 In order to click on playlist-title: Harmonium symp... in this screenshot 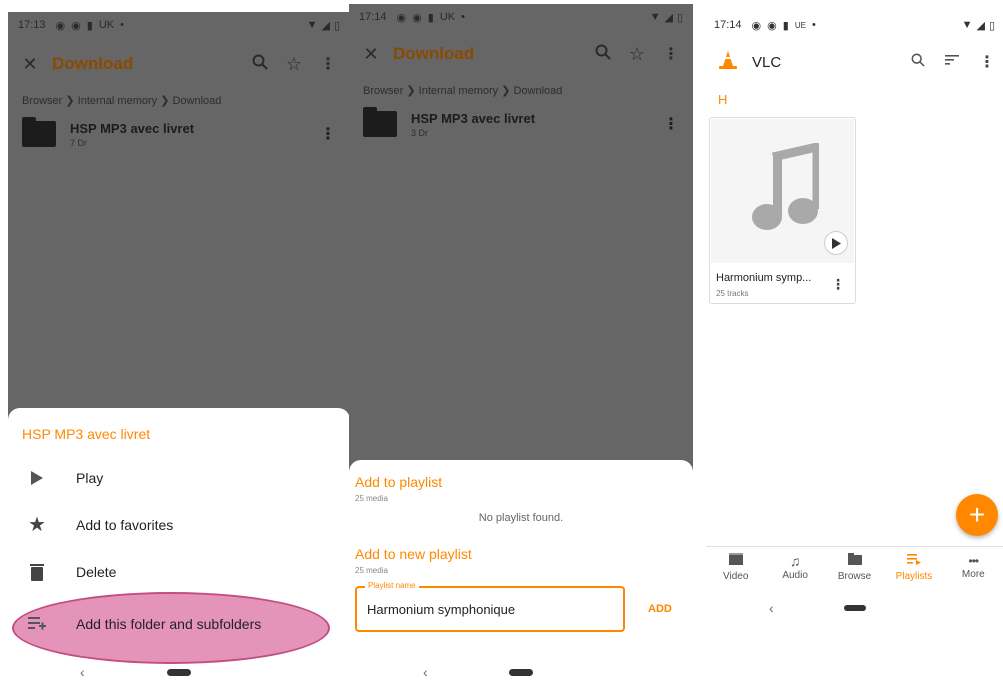, I will do `click(764, 278)`.